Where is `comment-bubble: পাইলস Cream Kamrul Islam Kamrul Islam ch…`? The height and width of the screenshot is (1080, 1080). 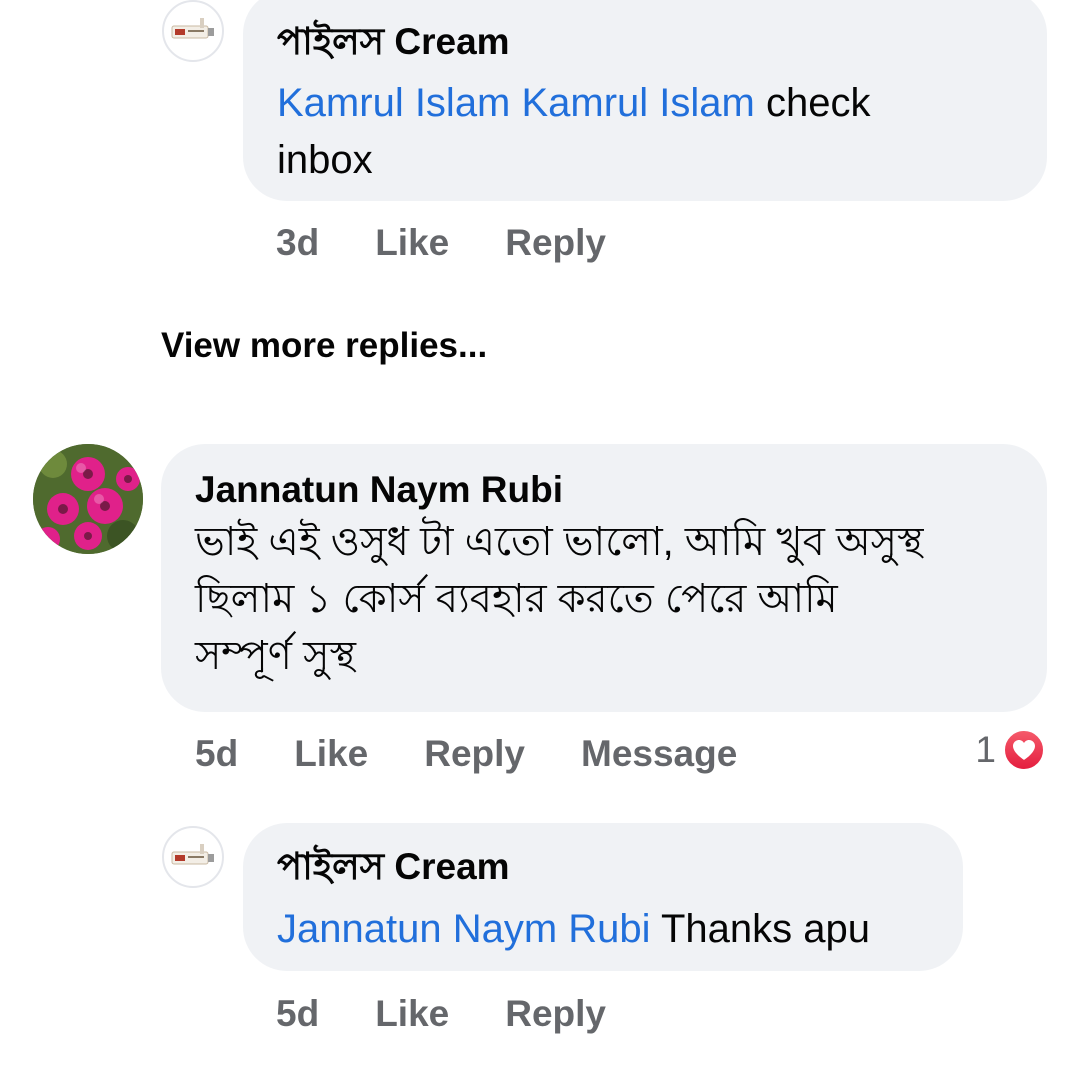 comment-bubble: পাইলস Cream Kamrul Islam Kamrul Islam ch… is located at coordinates (645, 100).